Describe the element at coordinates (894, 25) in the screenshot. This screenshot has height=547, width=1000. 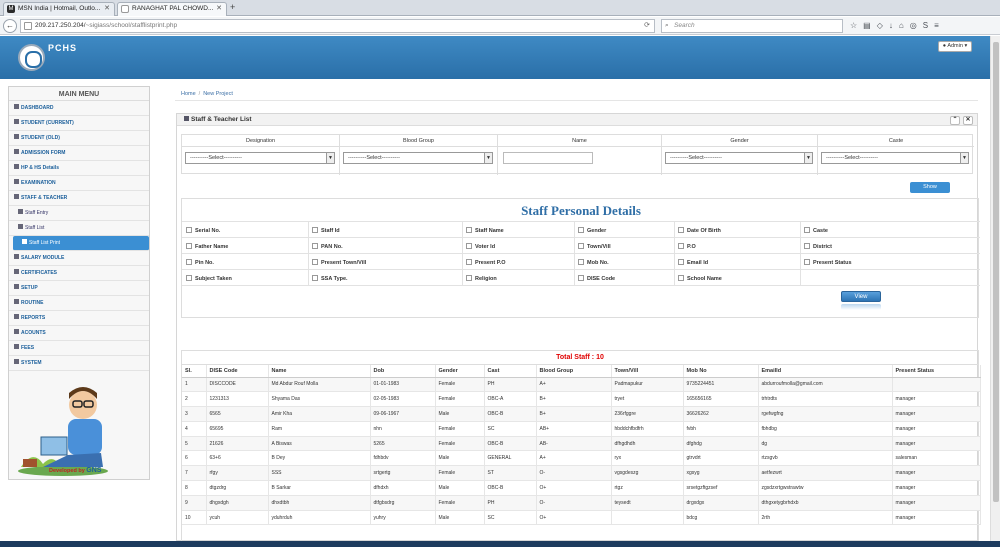
I see `download-icon: ↓` at that location.